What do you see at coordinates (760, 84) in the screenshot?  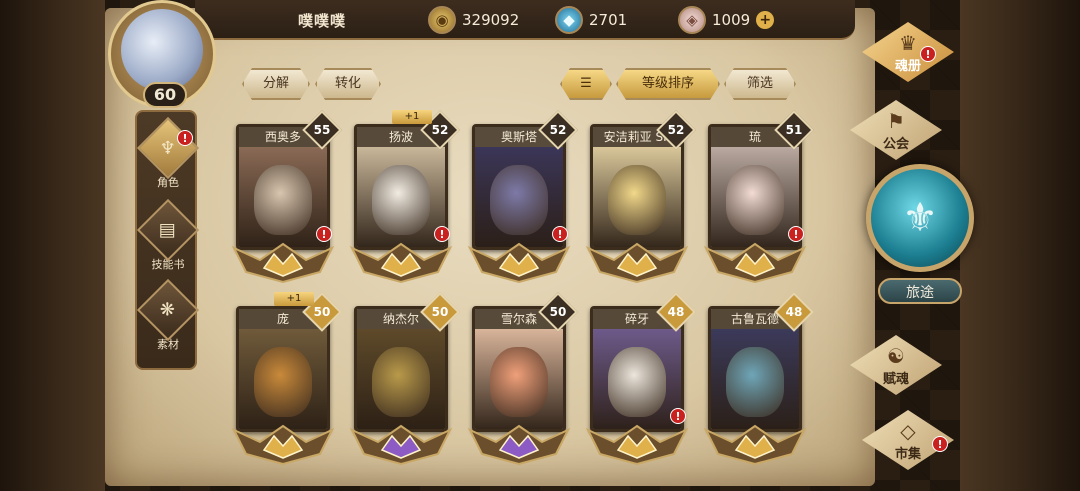 I see `filter-button: 筛选` at bounding box center [760, 84].